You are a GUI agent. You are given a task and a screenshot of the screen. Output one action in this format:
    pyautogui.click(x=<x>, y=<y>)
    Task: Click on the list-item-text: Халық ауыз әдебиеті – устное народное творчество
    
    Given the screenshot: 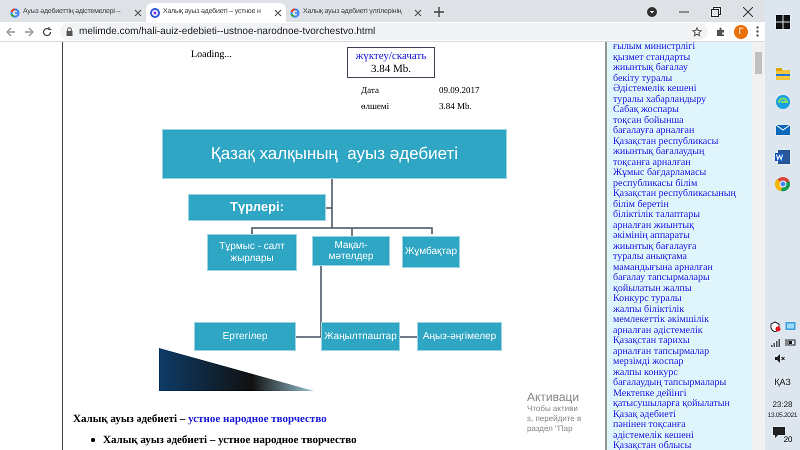 What is the action you would take?
    pyautogui.click(x=230, y=440)
    